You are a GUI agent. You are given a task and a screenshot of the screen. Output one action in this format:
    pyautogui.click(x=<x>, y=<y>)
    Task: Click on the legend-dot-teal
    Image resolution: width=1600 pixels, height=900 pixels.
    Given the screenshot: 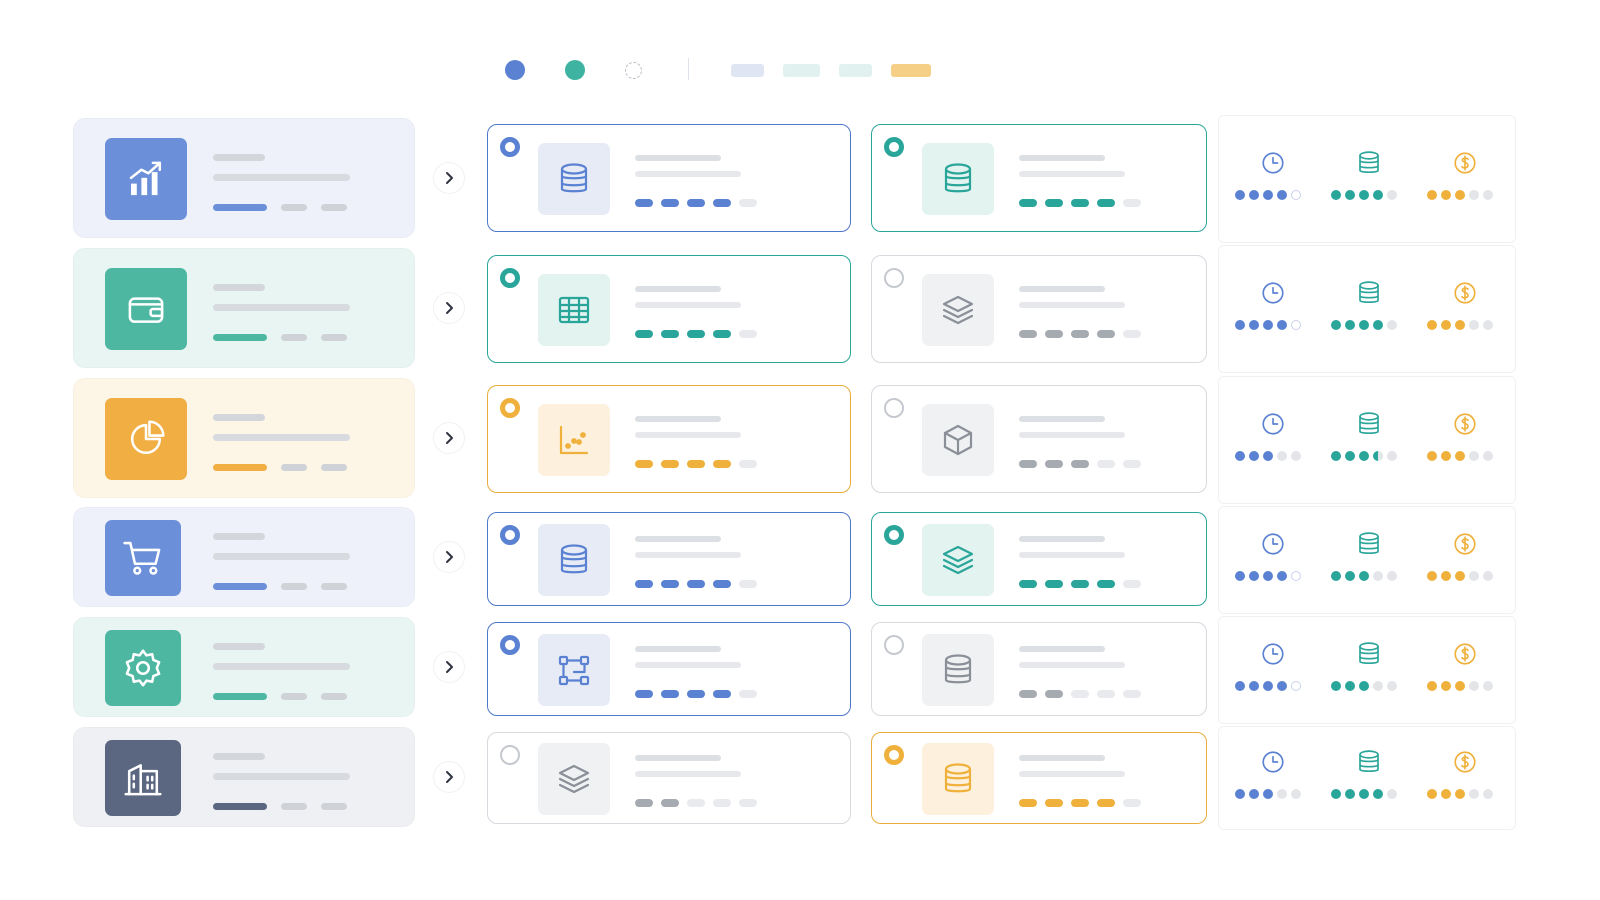 What is the action you would take?
    pyautogui.click(x=575, y=70)
    